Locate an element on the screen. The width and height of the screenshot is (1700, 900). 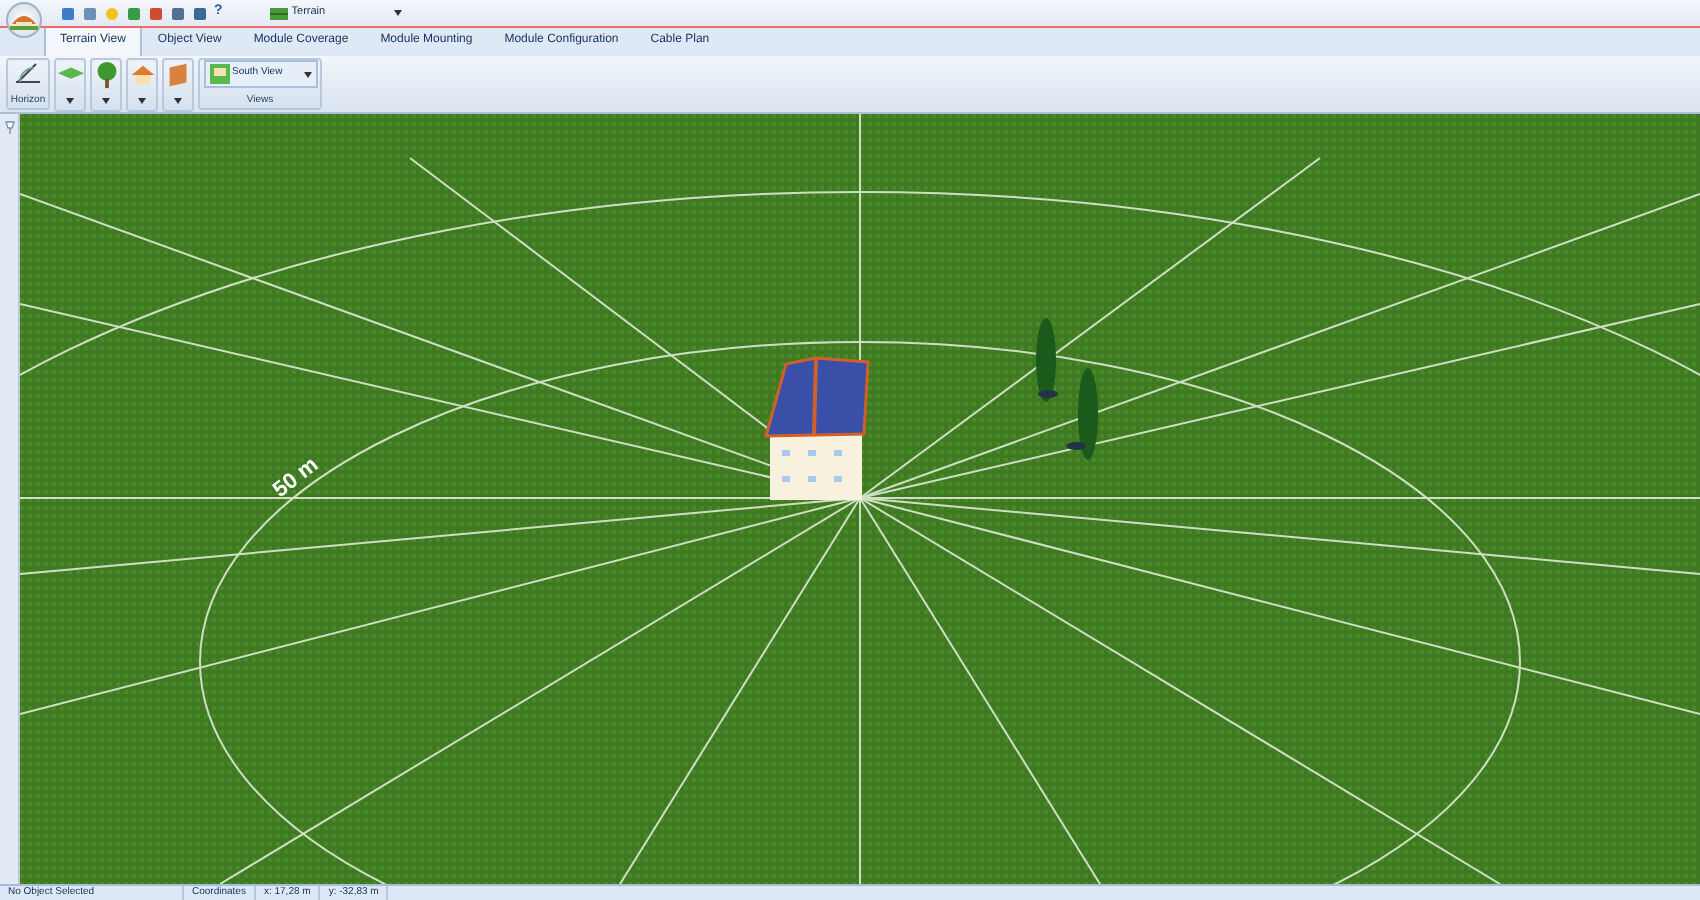
house-button is located at coordinates (142, 85).